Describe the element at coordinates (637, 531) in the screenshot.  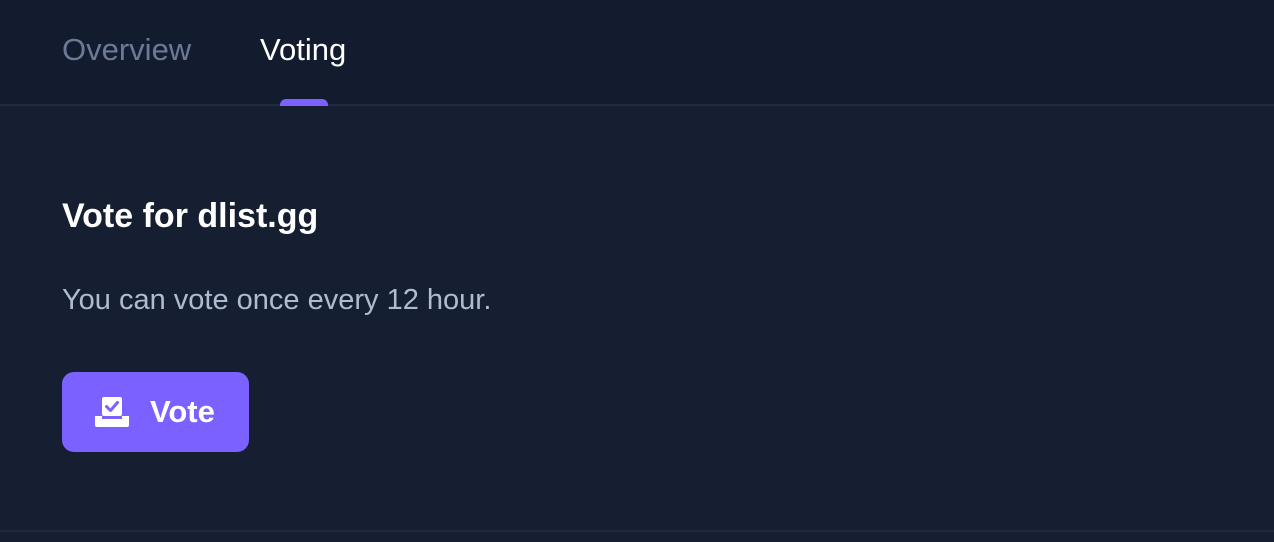
I see `divider` at that location.